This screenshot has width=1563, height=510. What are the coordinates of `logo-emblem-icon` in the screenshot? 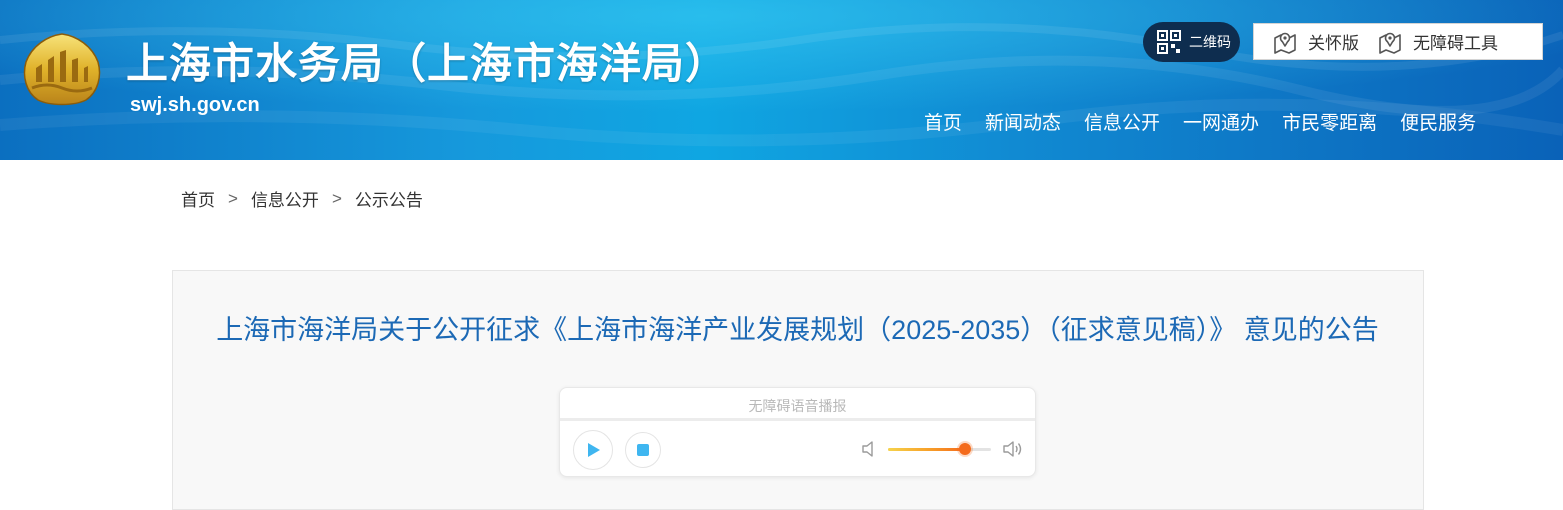 It's located at (62, 69).